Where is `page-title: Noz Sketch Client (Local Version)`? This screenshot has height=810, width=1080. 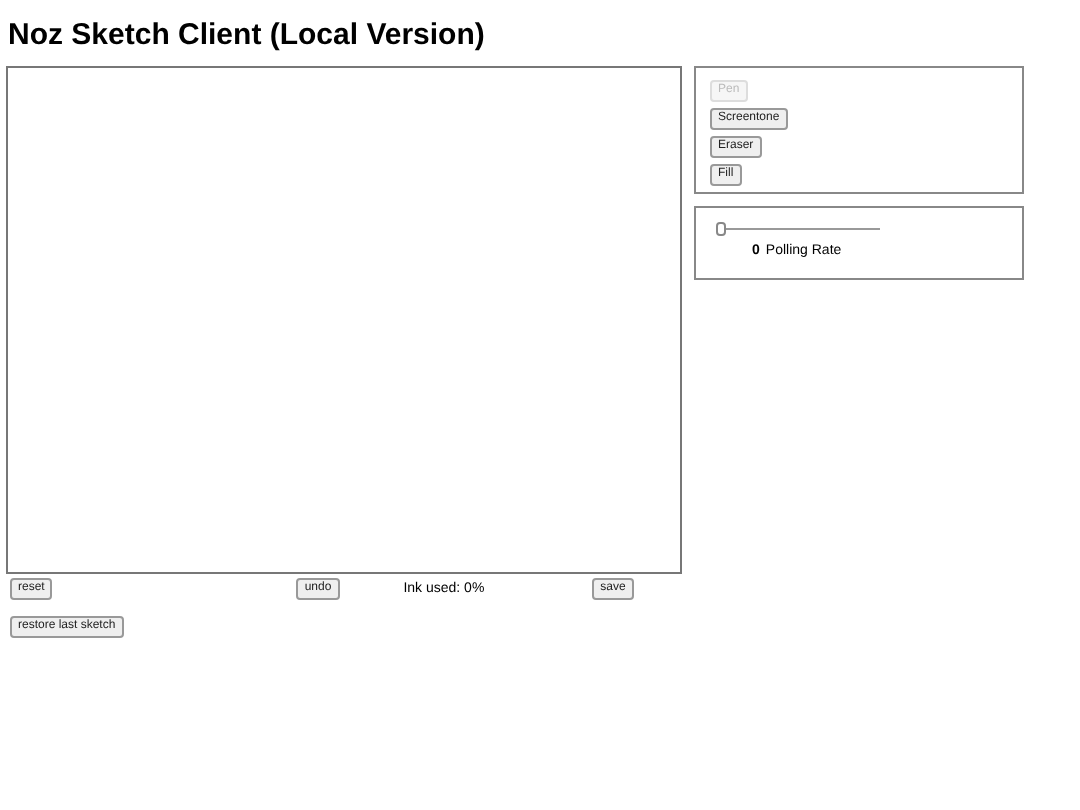 page-title: Noz Sketch Client (Local Version) is located at coordinates (246, 36).